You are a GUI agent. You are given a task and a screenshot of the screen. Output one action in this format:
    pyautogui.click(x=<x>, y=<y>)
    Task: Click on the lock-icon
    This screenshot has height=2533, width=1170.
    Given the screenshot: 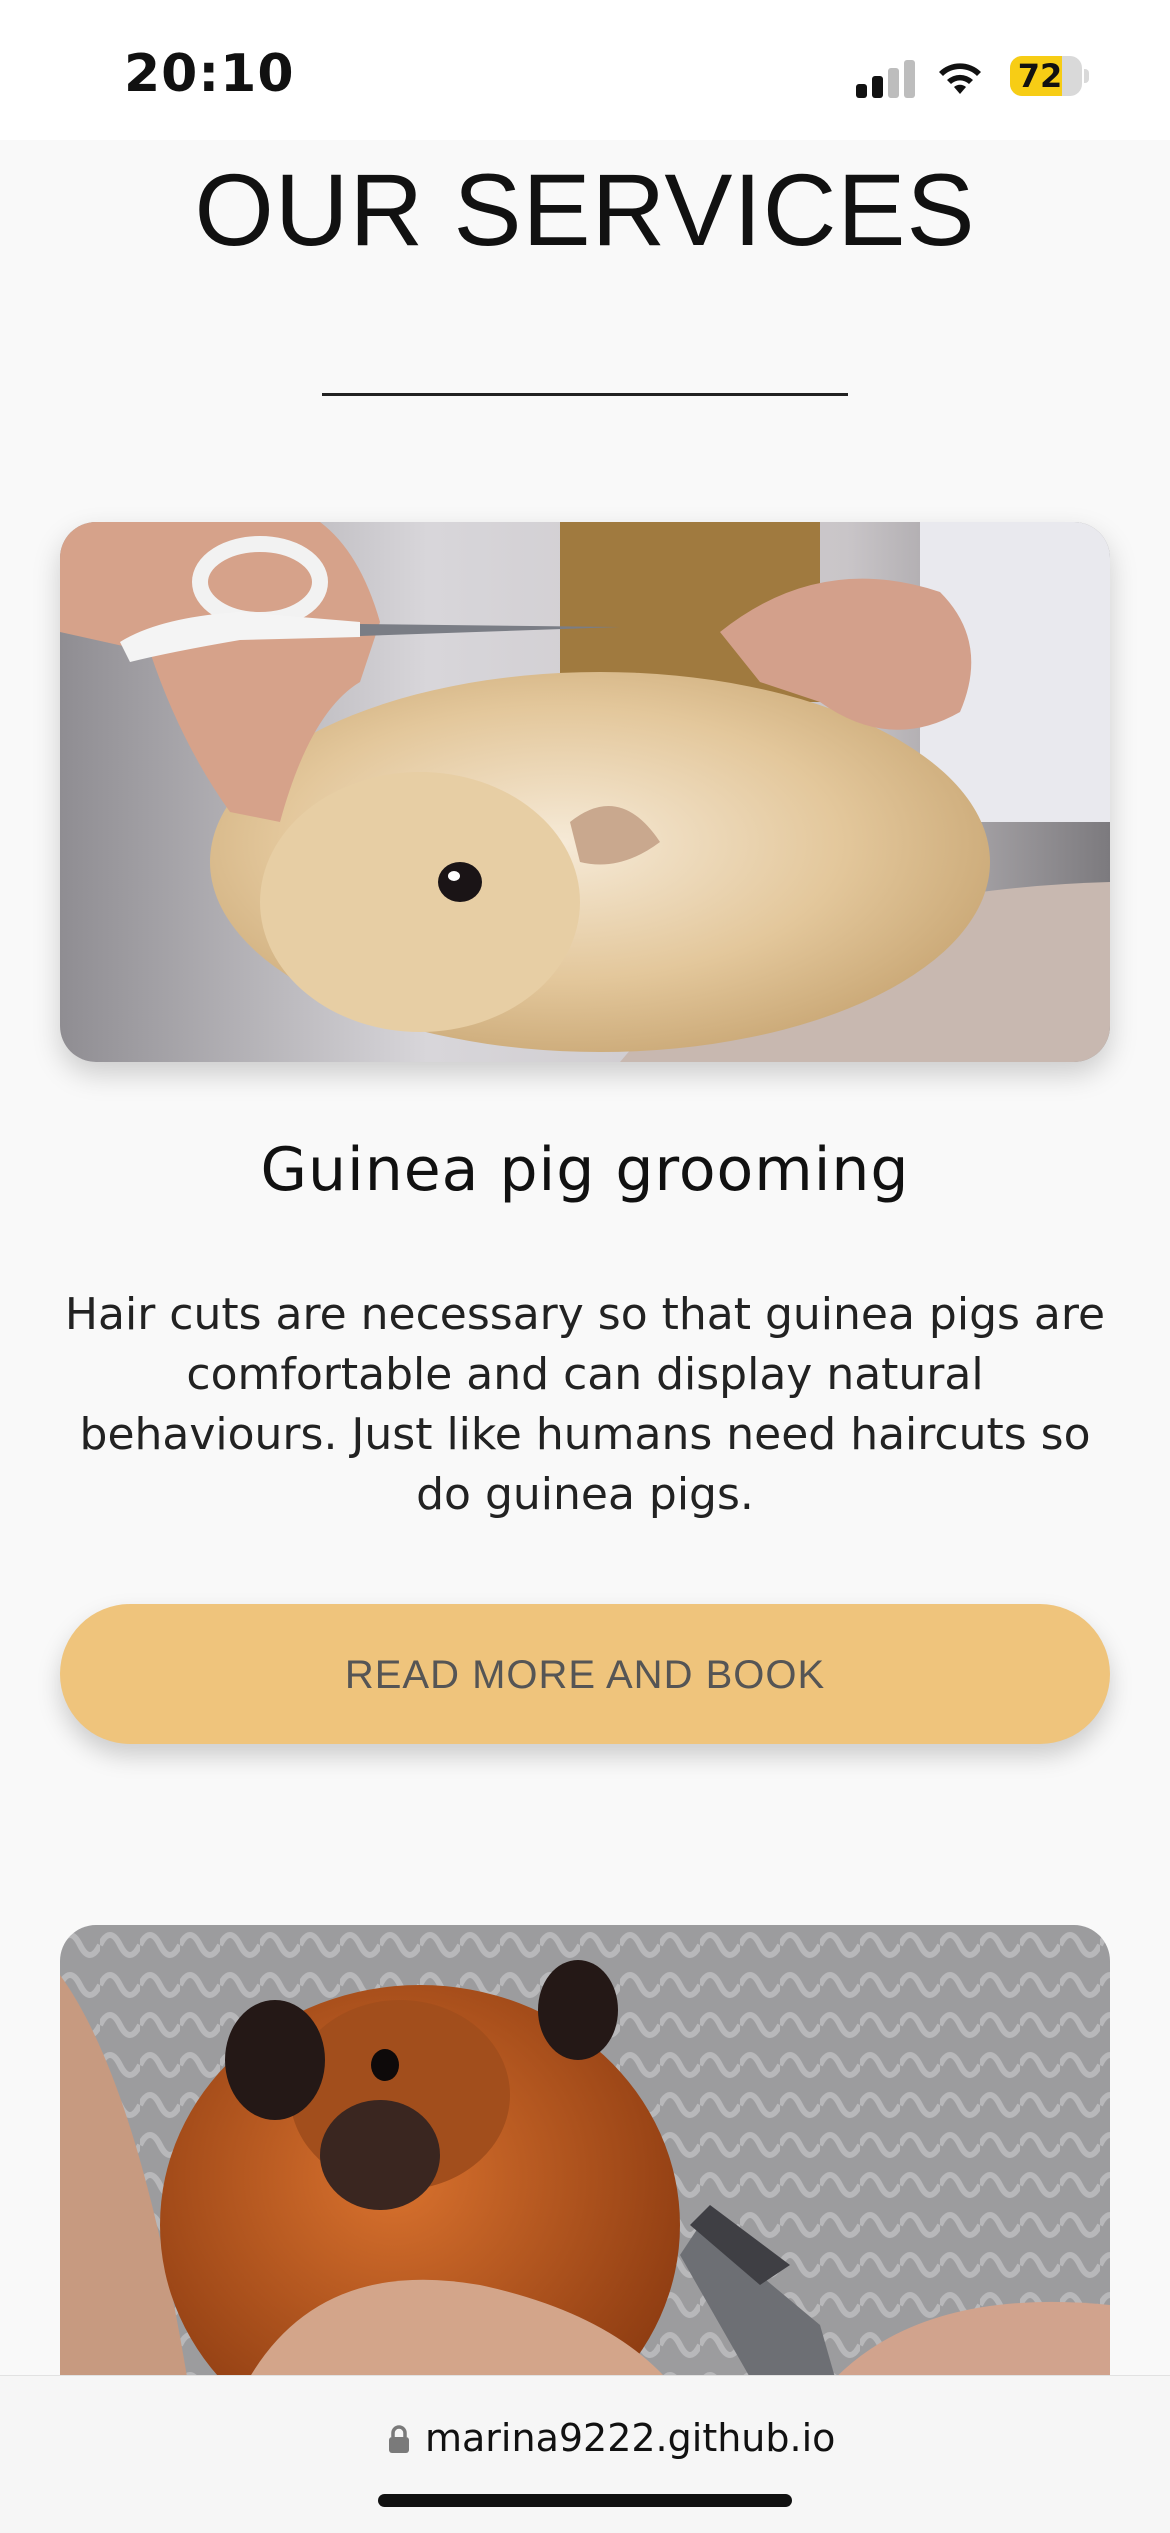 What is the action you would take?
    pyautogui.click(x=399, y=2439)
    